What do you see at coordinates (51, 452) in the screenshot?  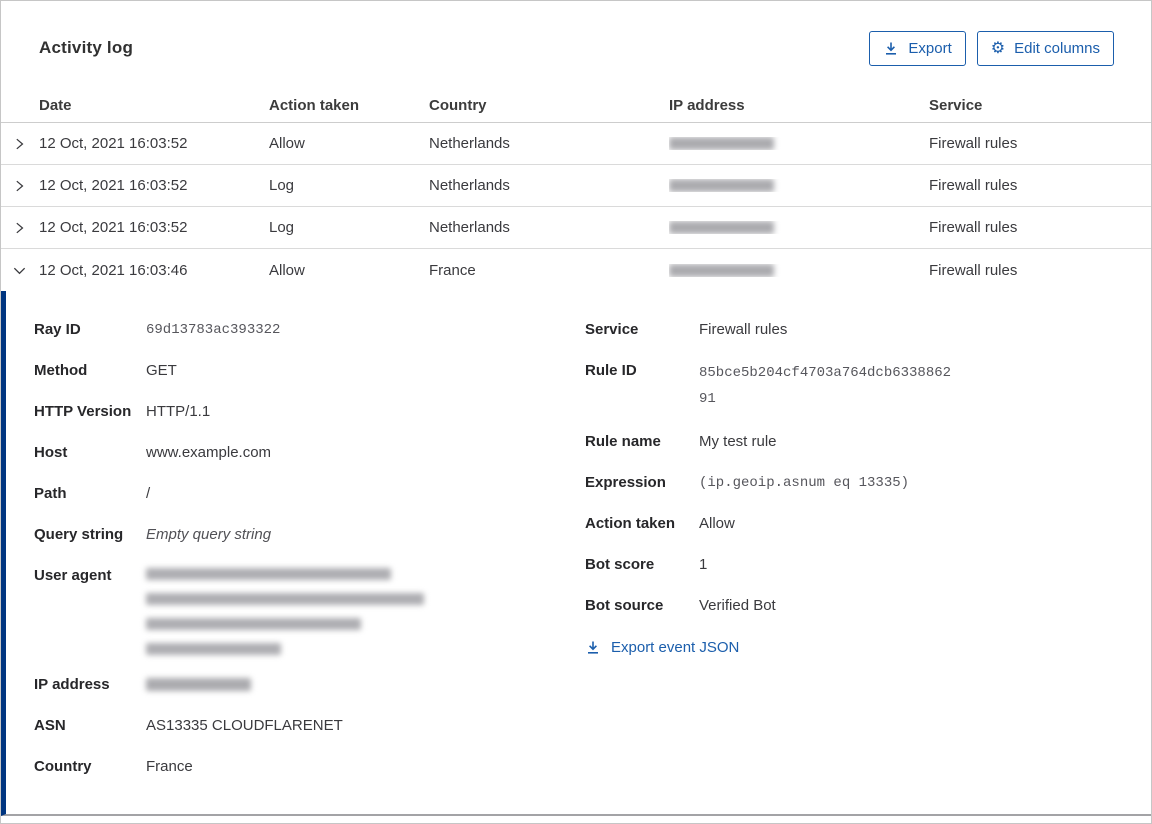 I see `field-label: Host` at bounding box center [51, 452].